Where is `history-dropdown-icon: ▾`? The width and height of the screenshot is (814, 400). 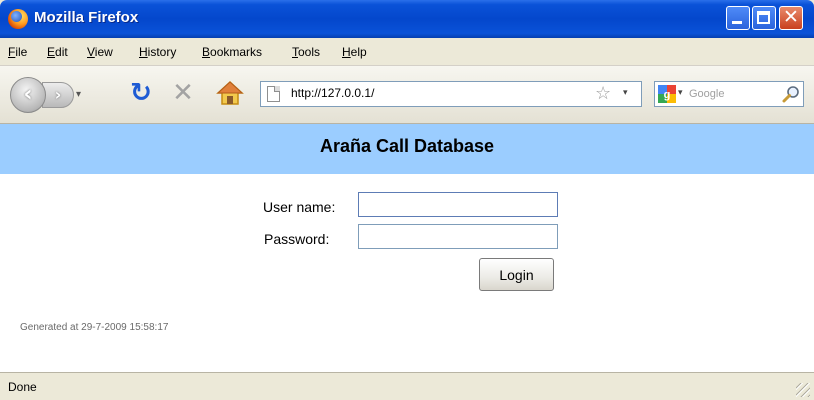
history-dropdown-icon: ▾ is located at coordinates (78, 94).